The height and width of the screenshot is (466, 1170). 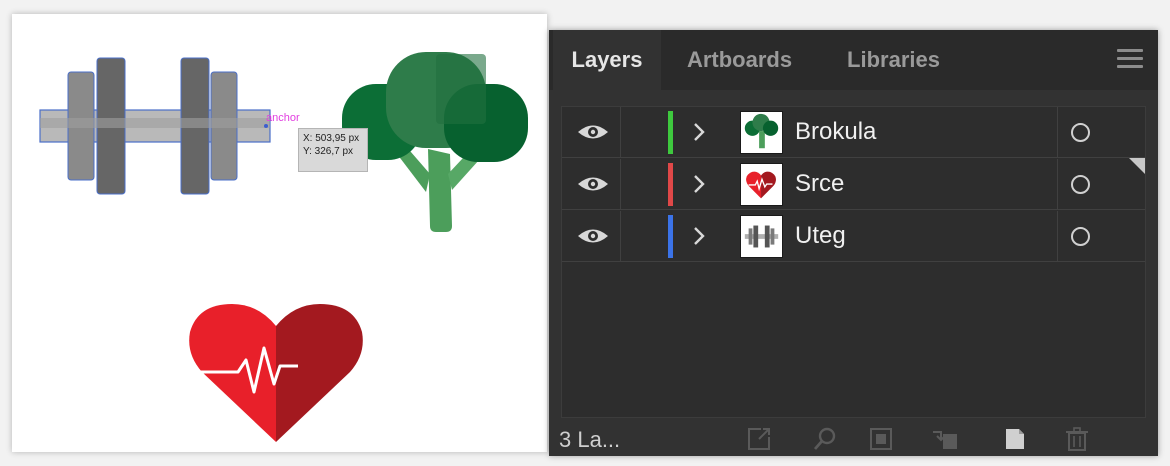 What do you see at coordinates (819, 184) in the screenshot?
I see `layer-name: Srce` at bounding box center [819, 184].